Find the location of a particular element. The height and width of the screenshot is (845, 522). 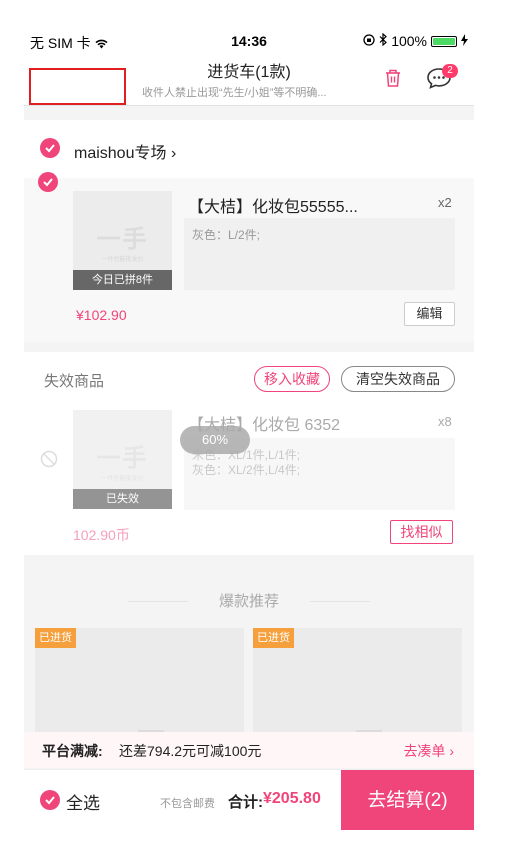

shop-name: maishou专场 › is located at coordinates (125, 151).